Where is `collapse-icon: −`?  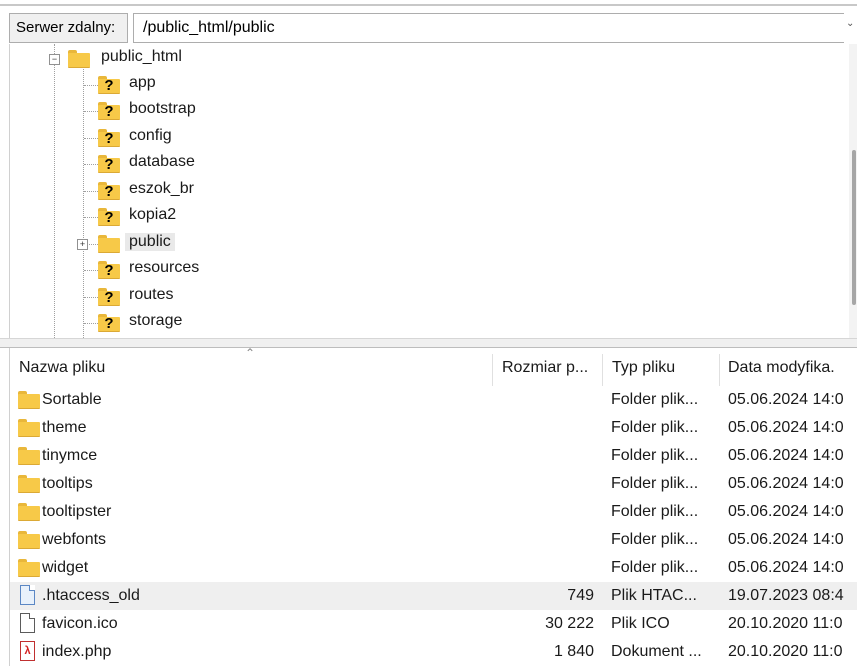 collapse-icon: − is located at coordinates (54, 59).